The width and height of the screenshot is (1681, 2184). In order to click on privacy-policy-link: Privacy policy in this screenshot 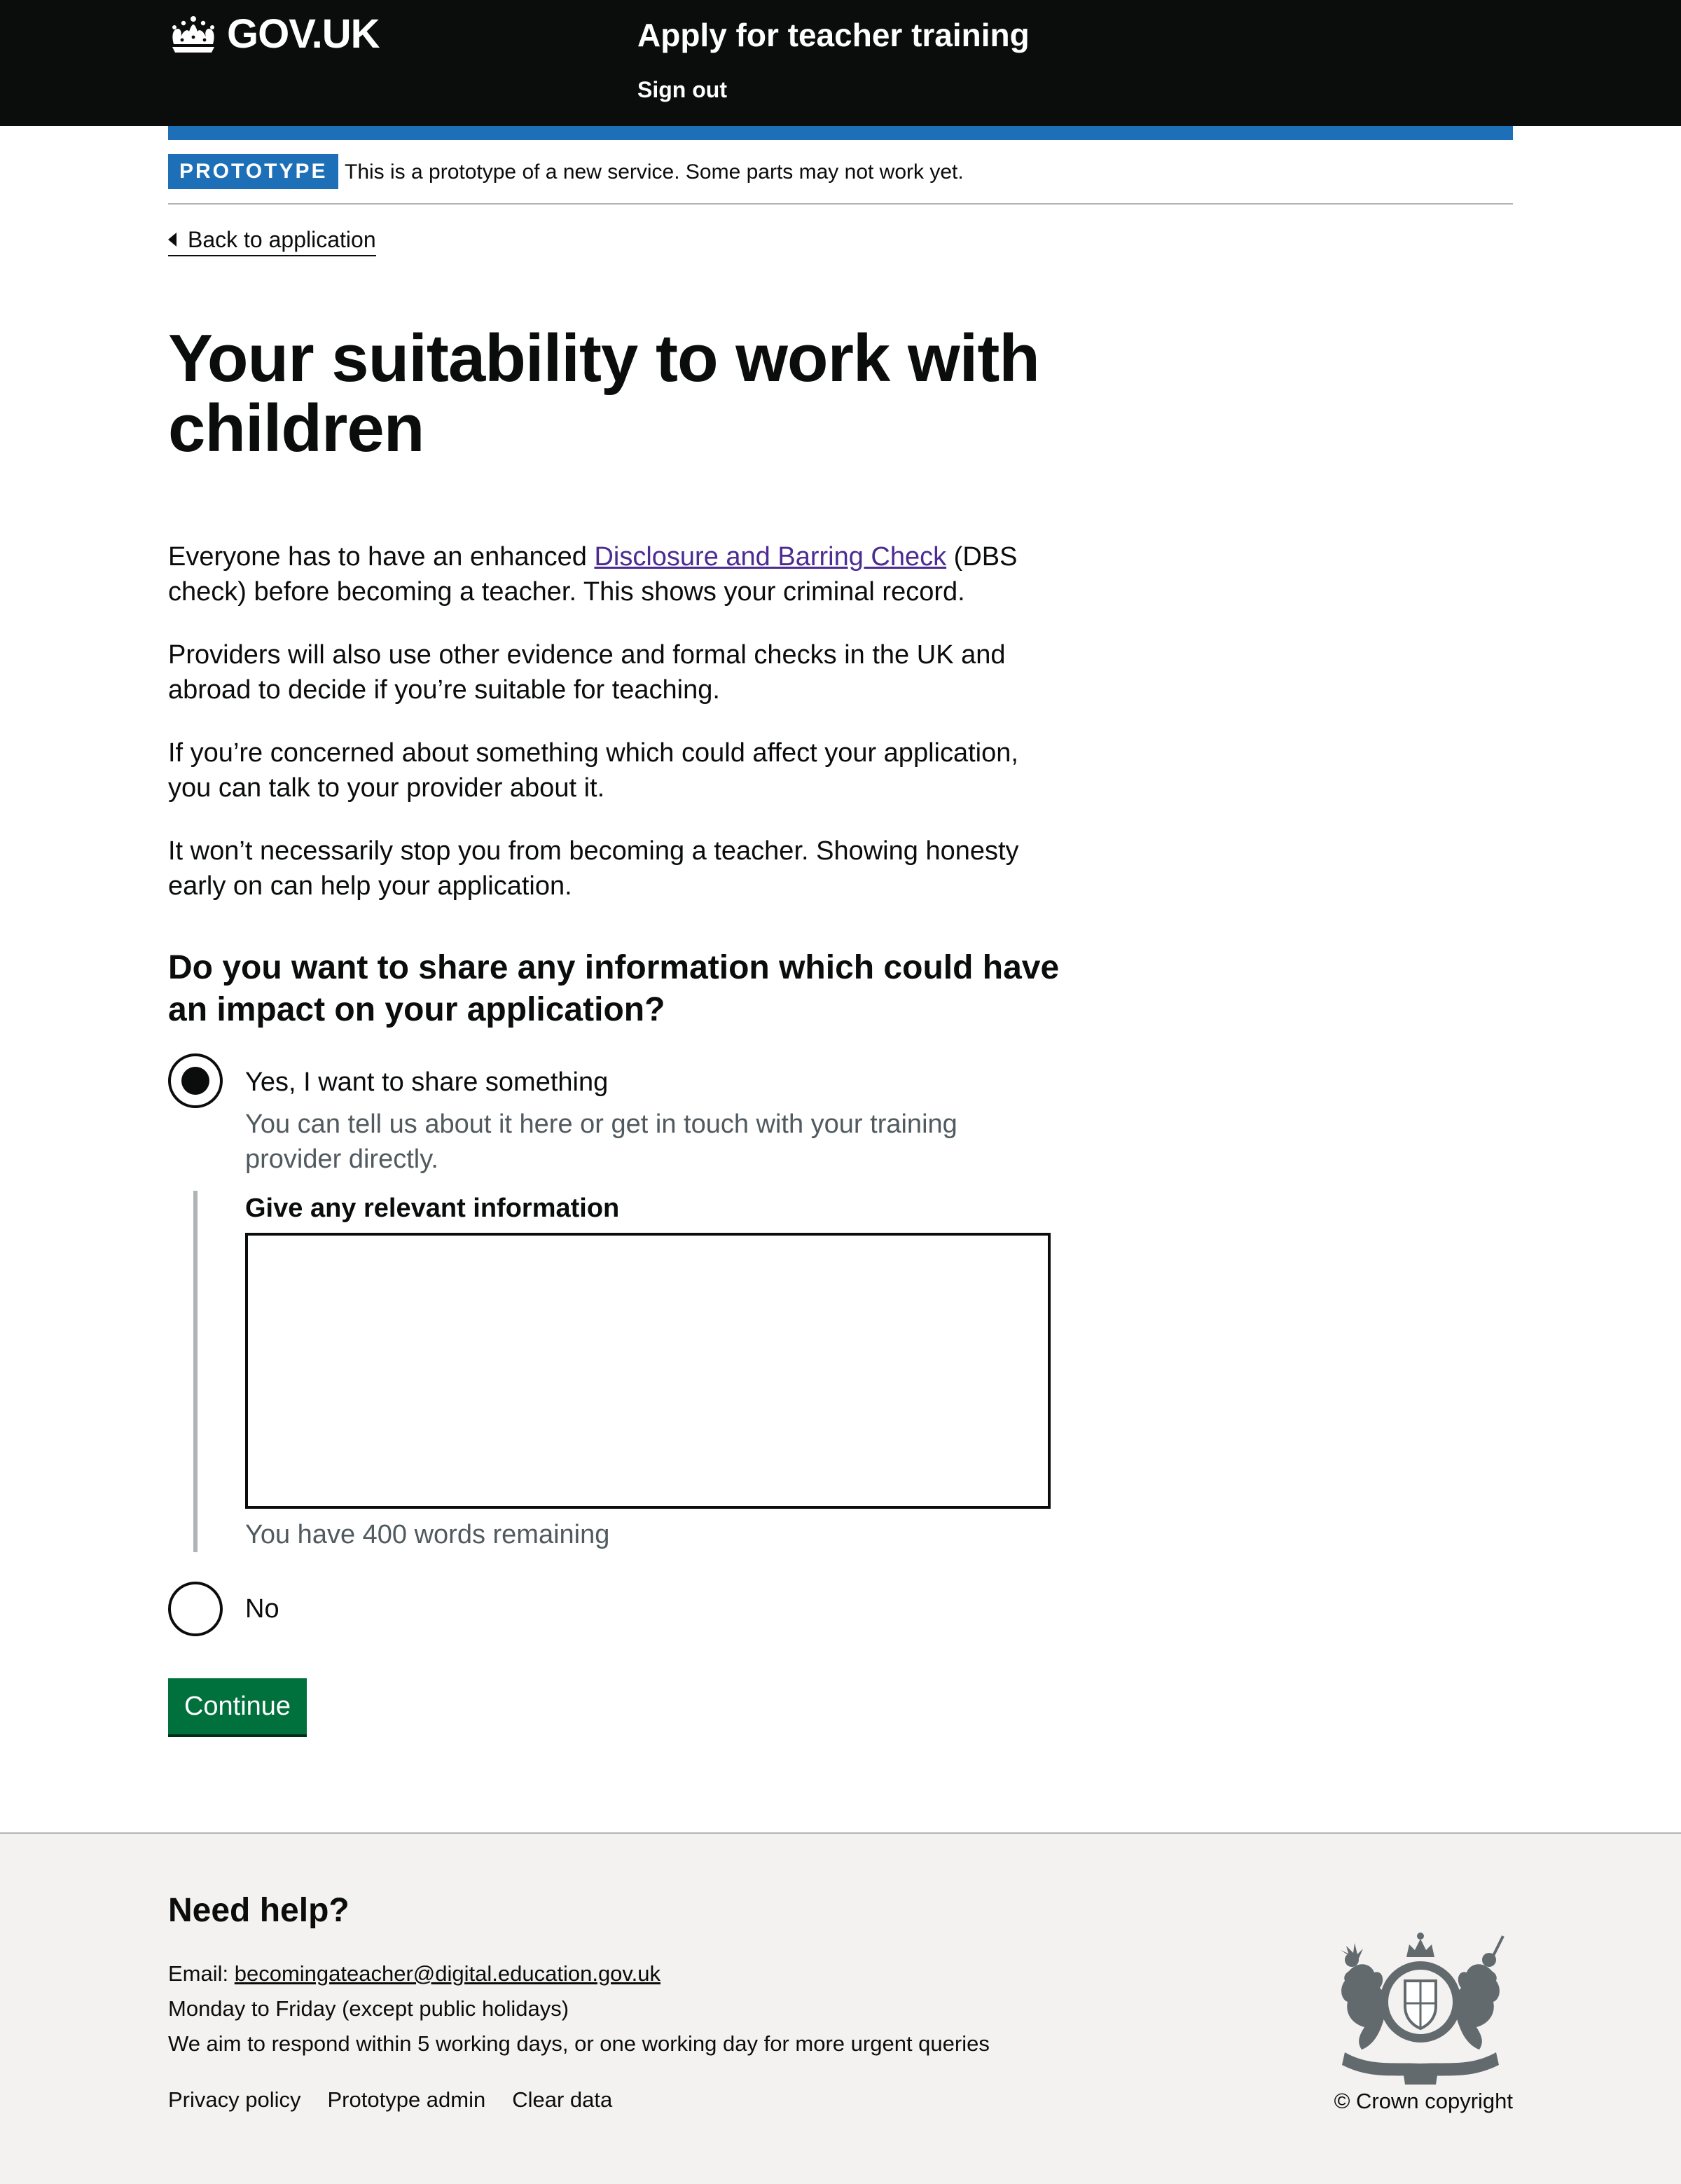, I will do `click(234, 2100)`.